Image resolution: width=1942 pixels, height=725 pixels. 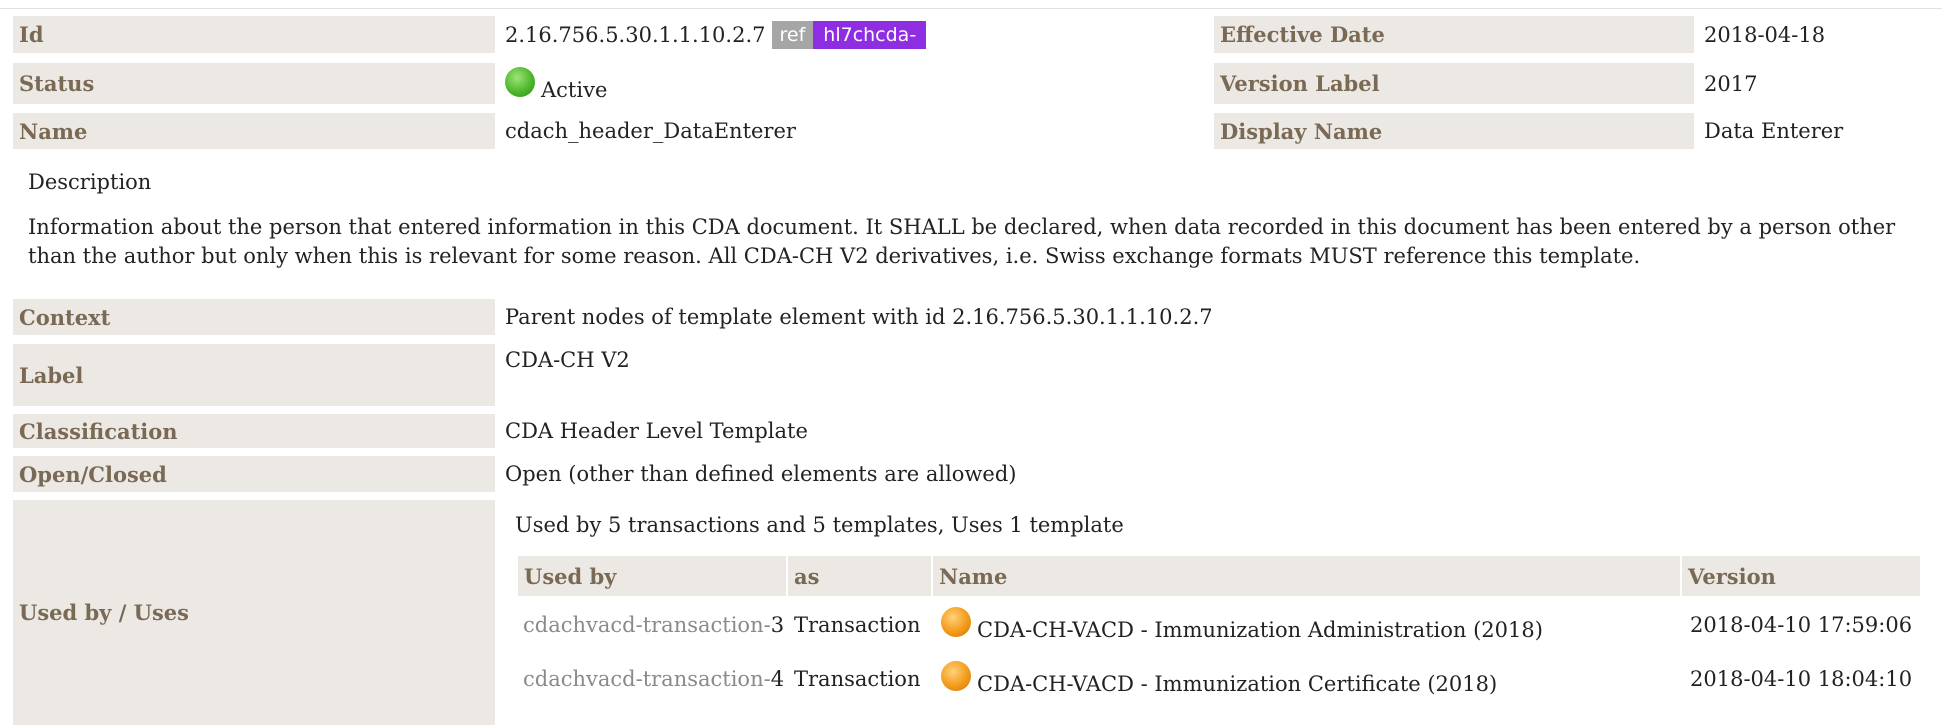 I want to click on col-header-version: Version, so click(x=1801, y=576).